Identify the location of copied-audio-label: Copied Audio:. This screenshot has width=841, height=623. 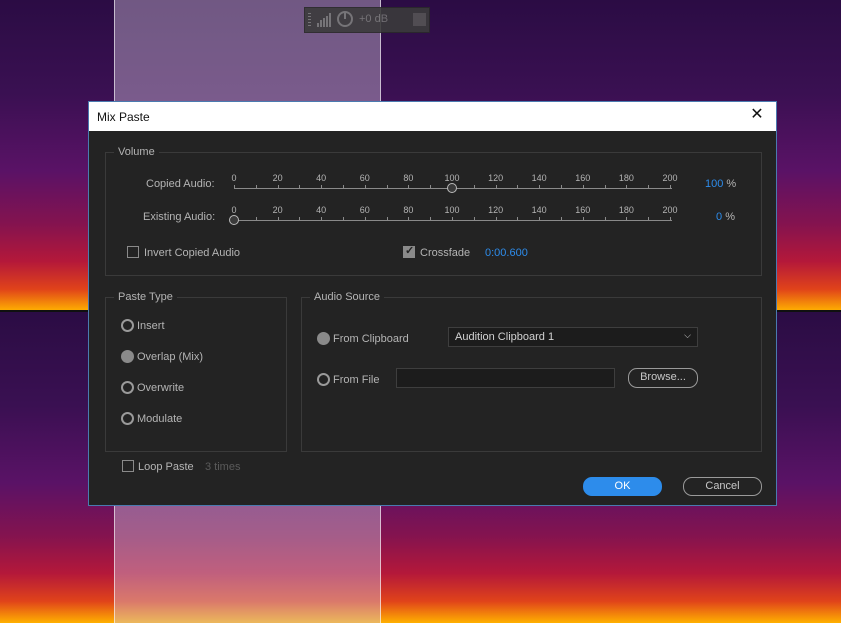
(180, 184).